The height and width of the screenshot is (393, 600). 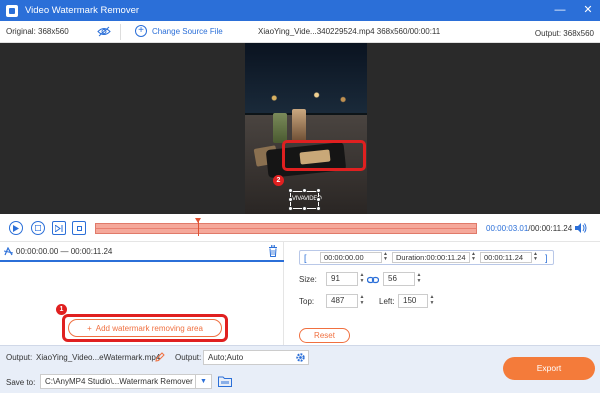 What do you see at coordinates (564, 33) in the screenshot?
I see `output-resolution: Output: 368x560` at bounding box center [564, 33].